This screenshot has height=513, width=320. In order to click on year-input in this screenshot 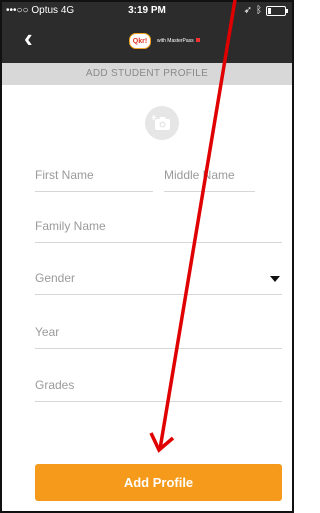, I will do `click(158, 332)`.